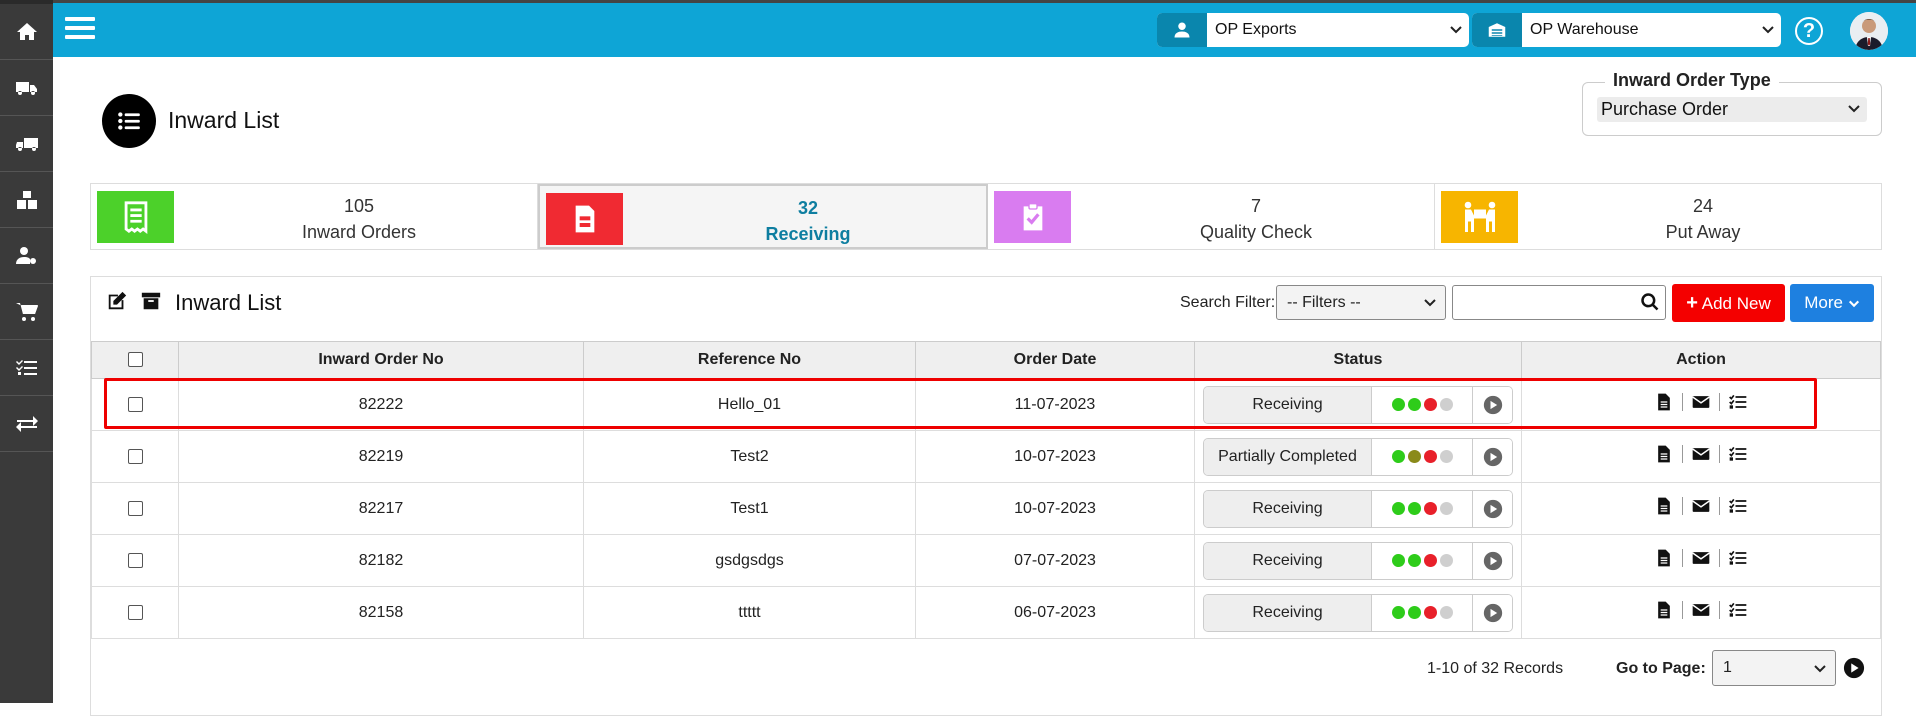 This screenshot has height=716, width=1916. What do you see at coordinates (381, 456) in the screenshot?
I see `order-no-cell: 82219` at bounding box center [381, 456].